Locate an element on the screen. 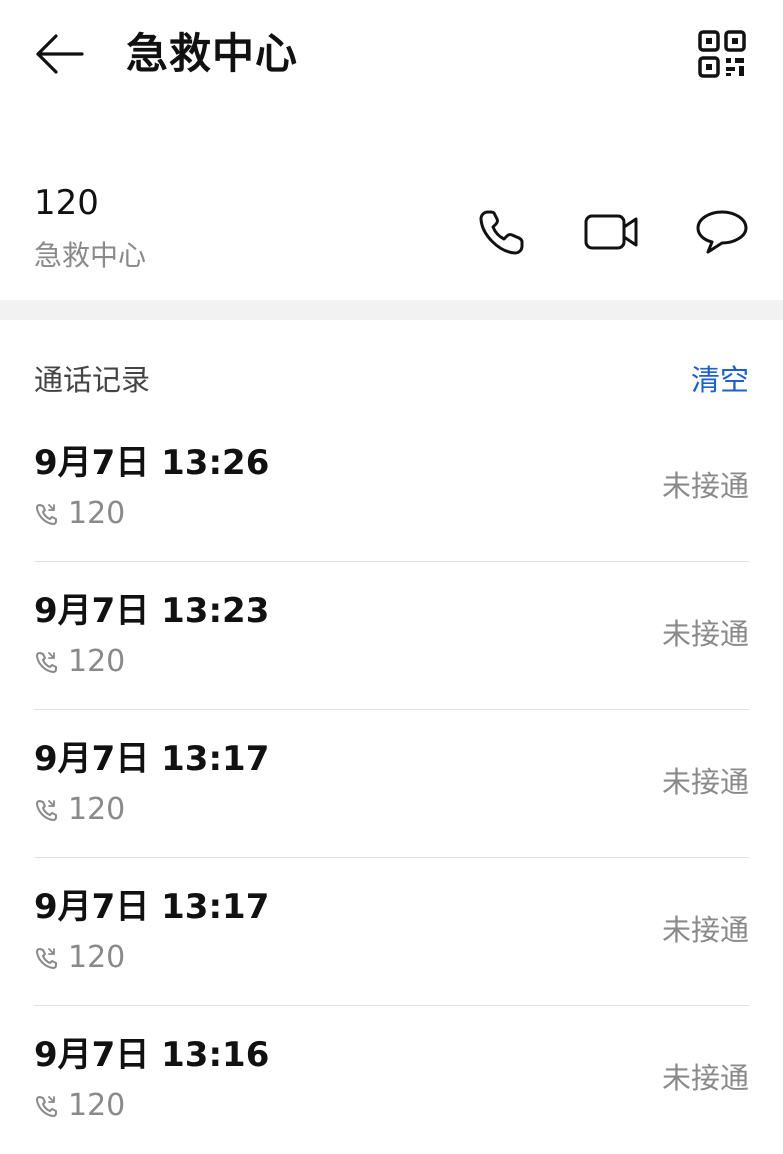  section-divider is located at coordinates (391, 310).